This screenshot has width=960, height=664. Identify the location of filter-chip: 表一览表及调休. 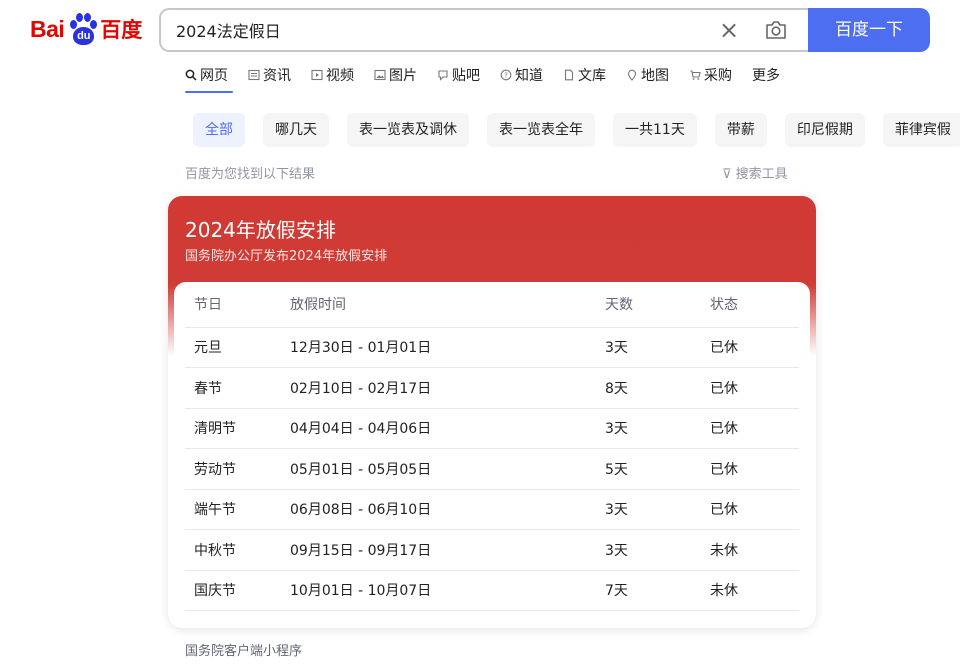
(408, 130).